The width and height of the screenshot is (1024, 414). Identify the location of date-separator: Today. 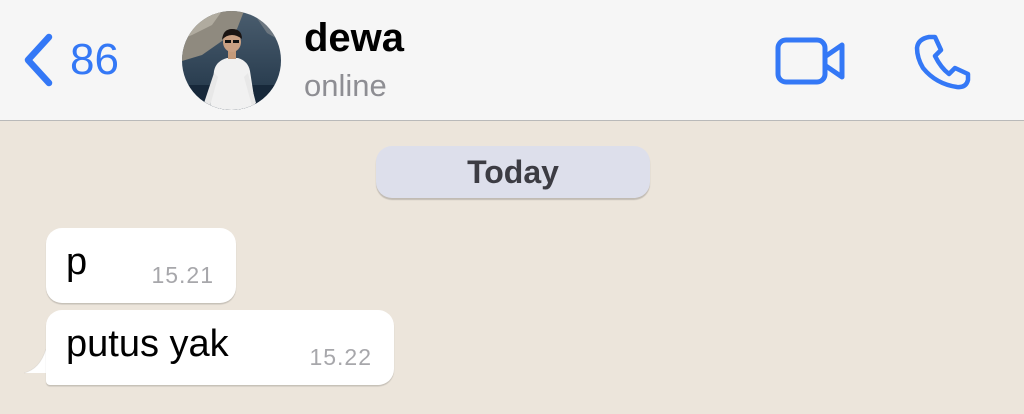
(513, 172).